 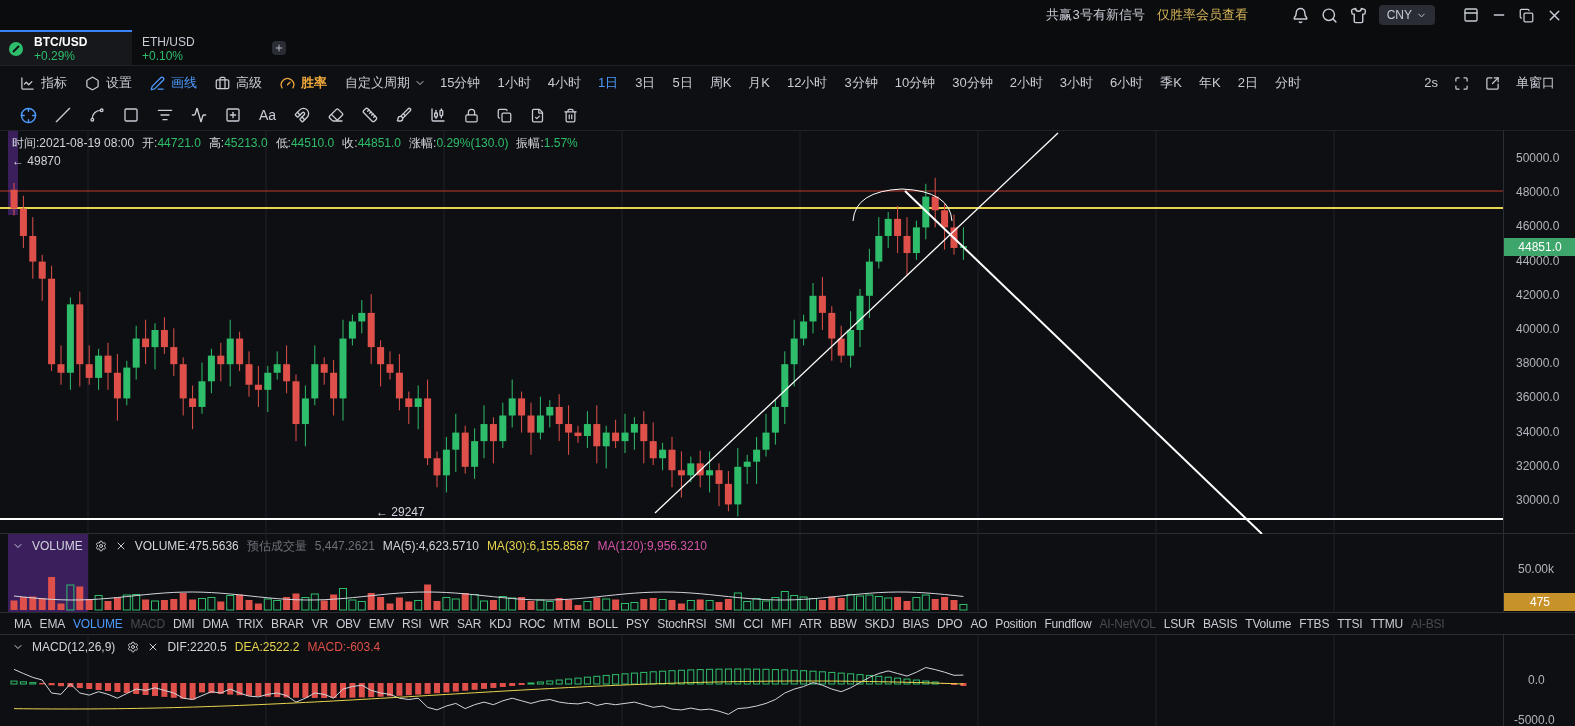 I want to click on popout-icon, so click(x=1492, y=83).